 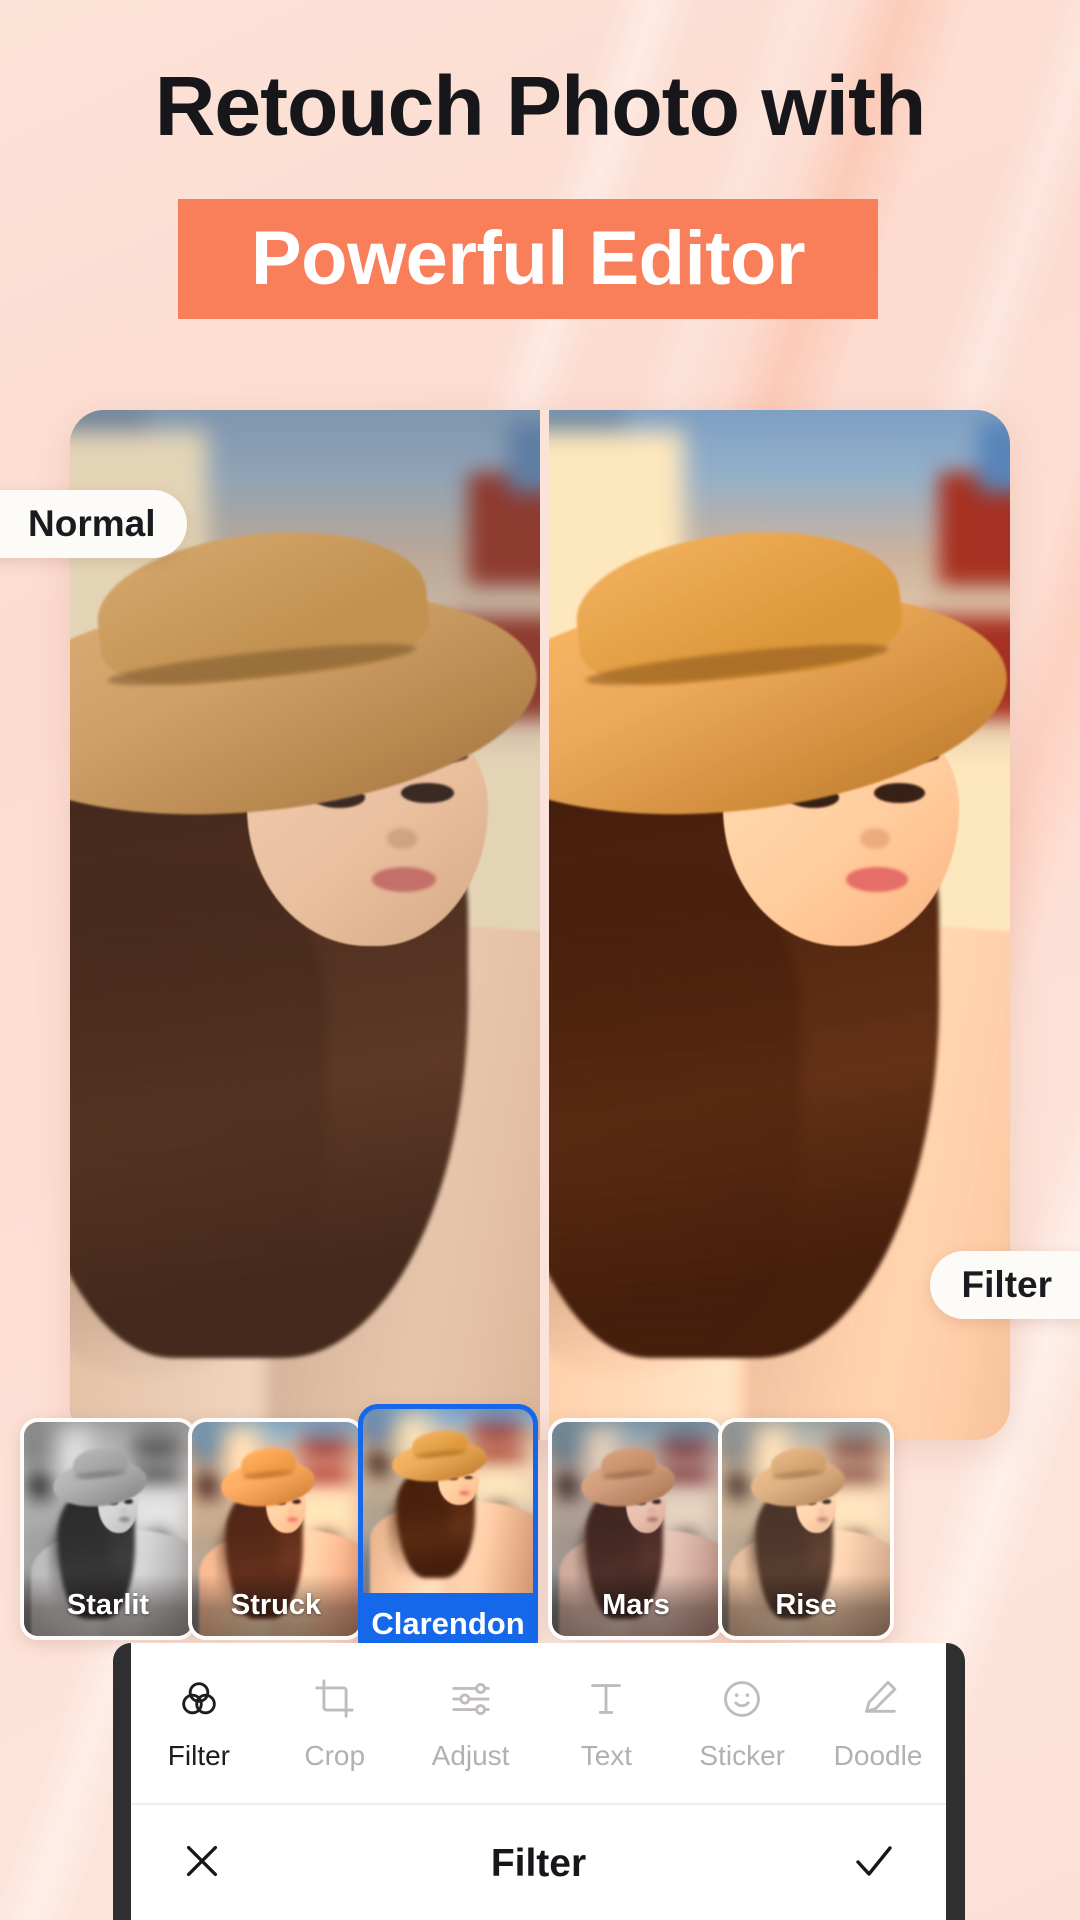 I want to click on editor-action-bar: Filter, so click(x=538, y=1863).